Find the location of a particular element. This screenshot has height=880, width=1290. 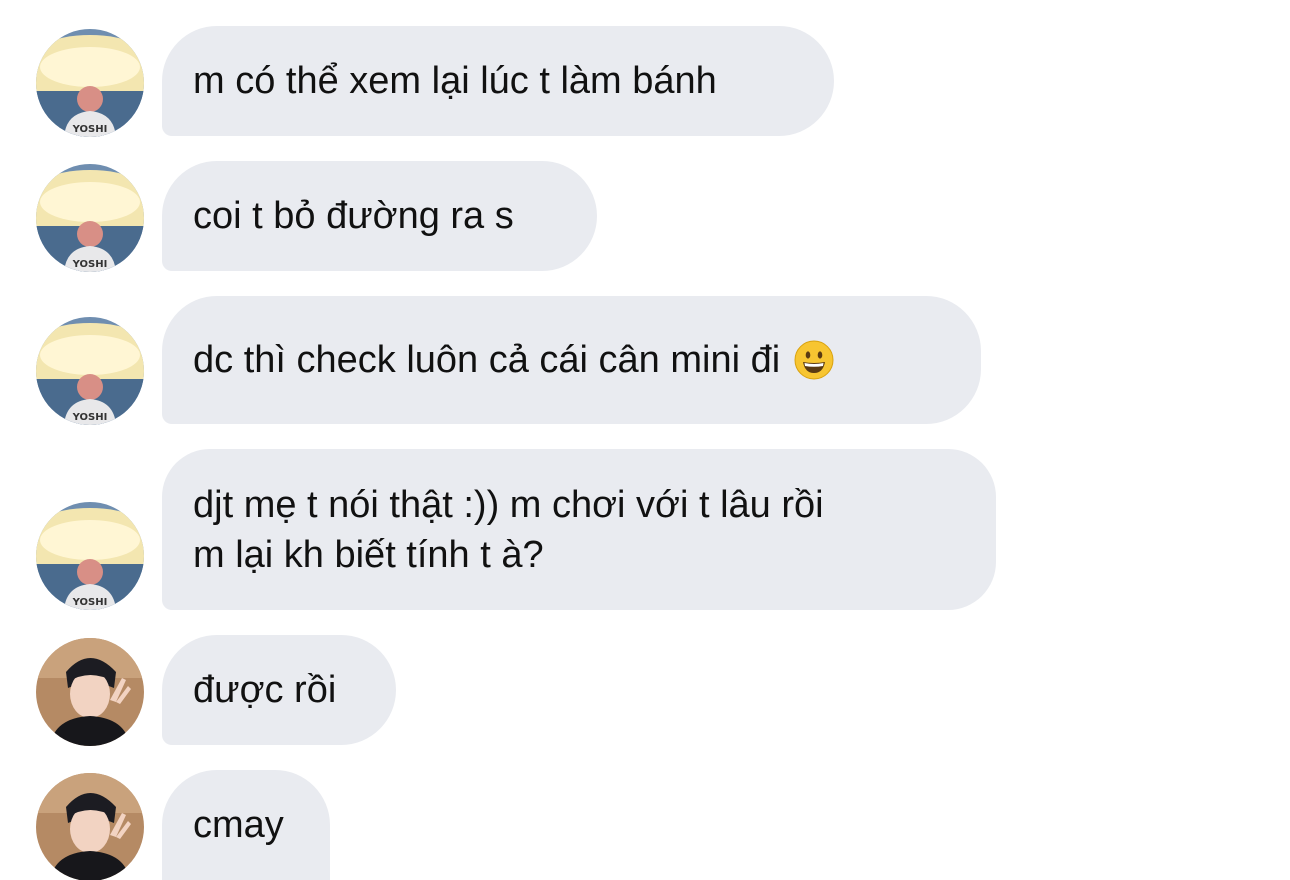

message-bubble: coi t bỏ đường ra s is located at coordinates (379, 216).